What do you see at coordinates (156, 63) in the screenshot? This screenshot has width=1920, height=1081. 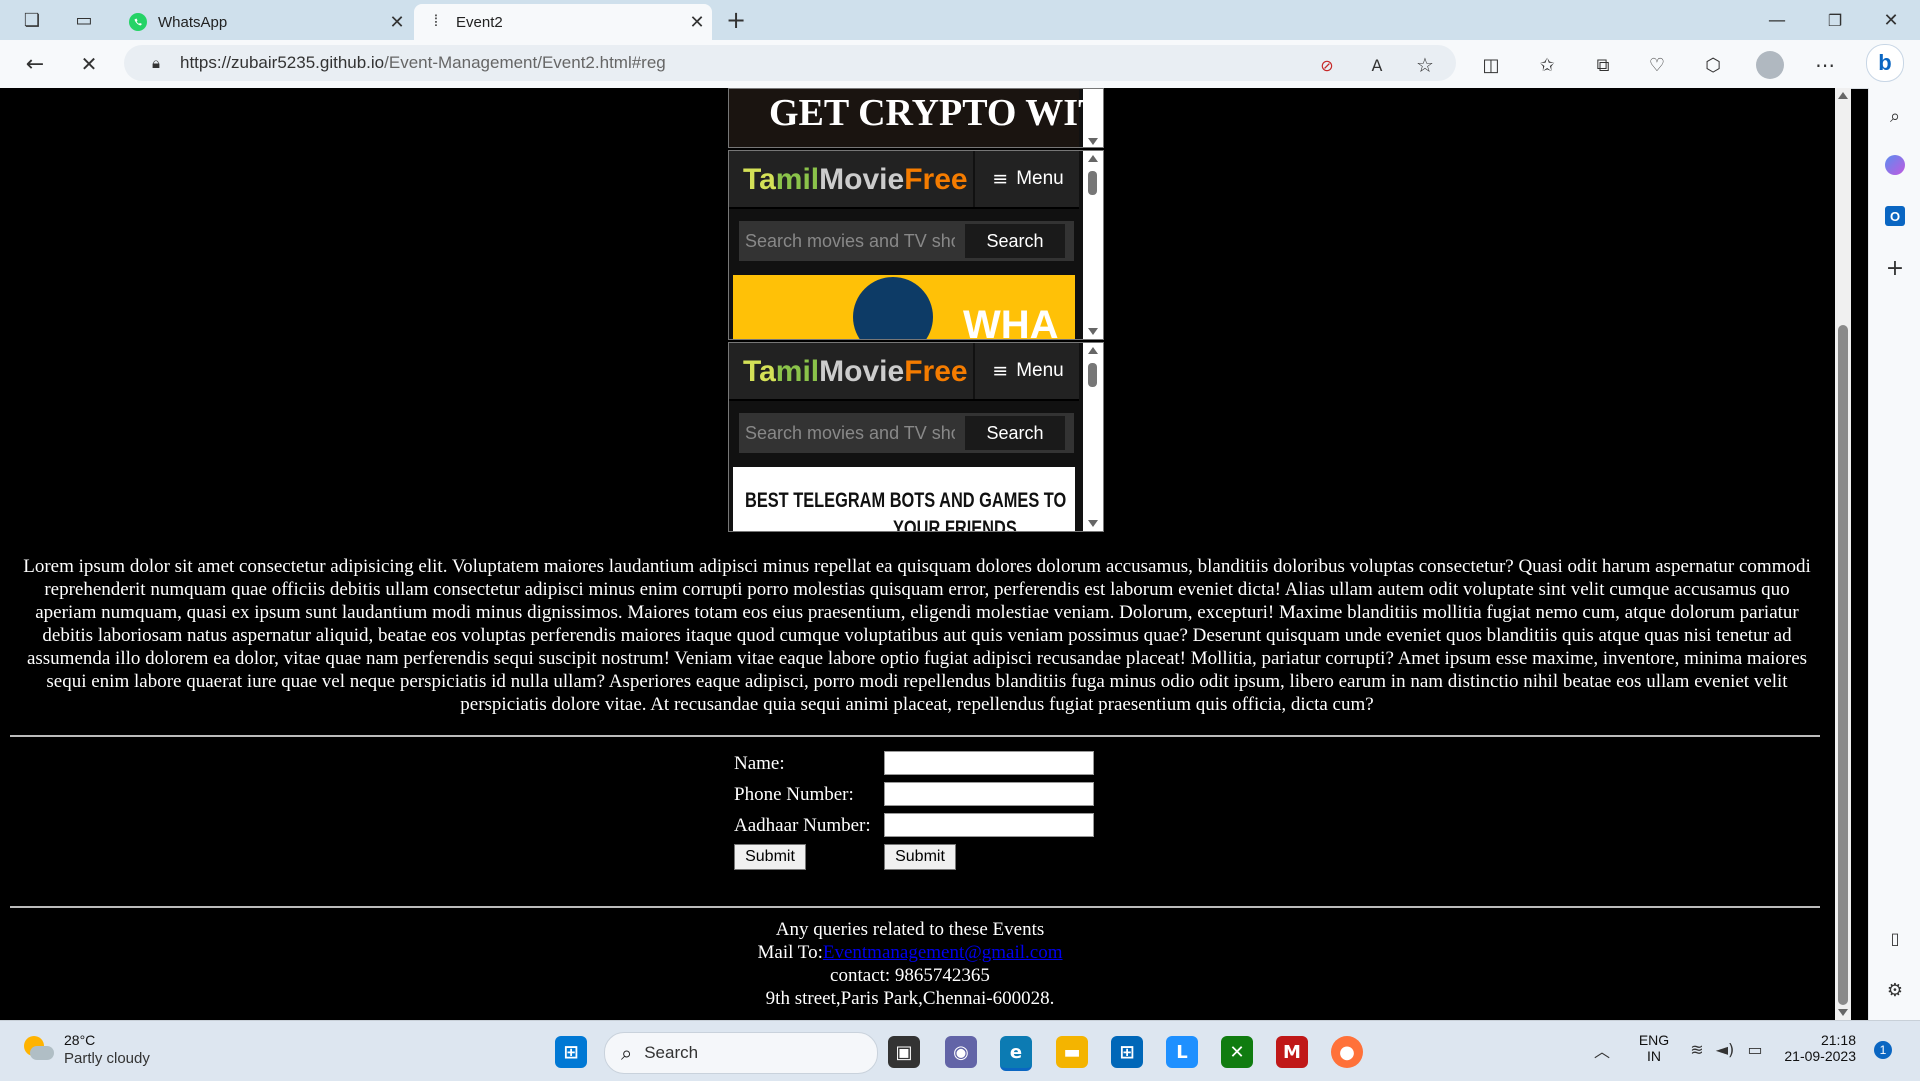 I see `lock-icon: 🔒︎` at bounding box center [156, 63].